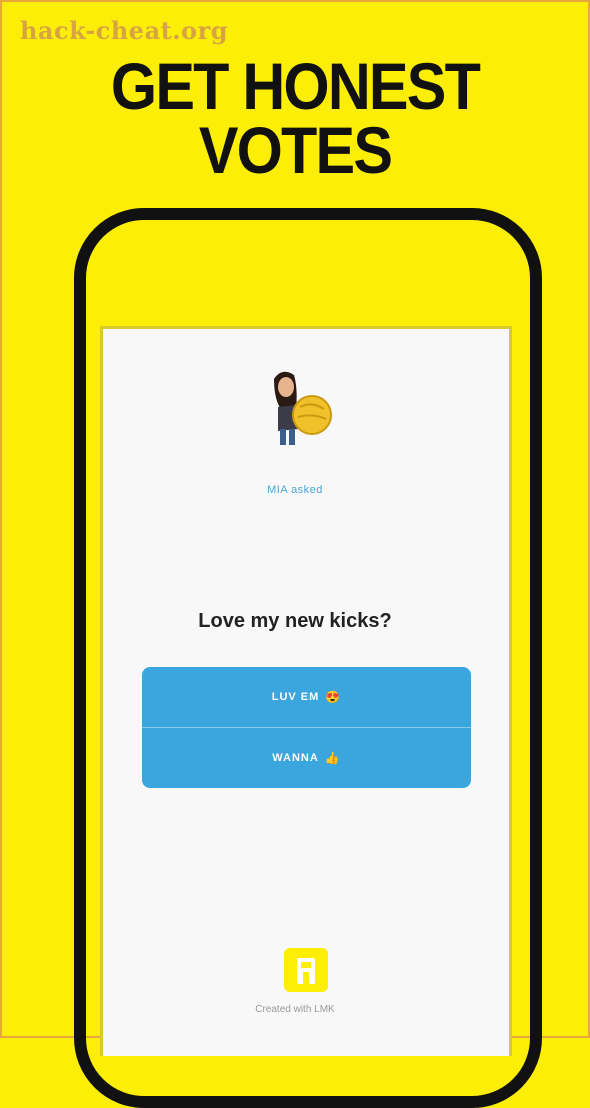 The image size is (590, 1108). I want to click on headline-line-2: VOTES, so click(295, 150).